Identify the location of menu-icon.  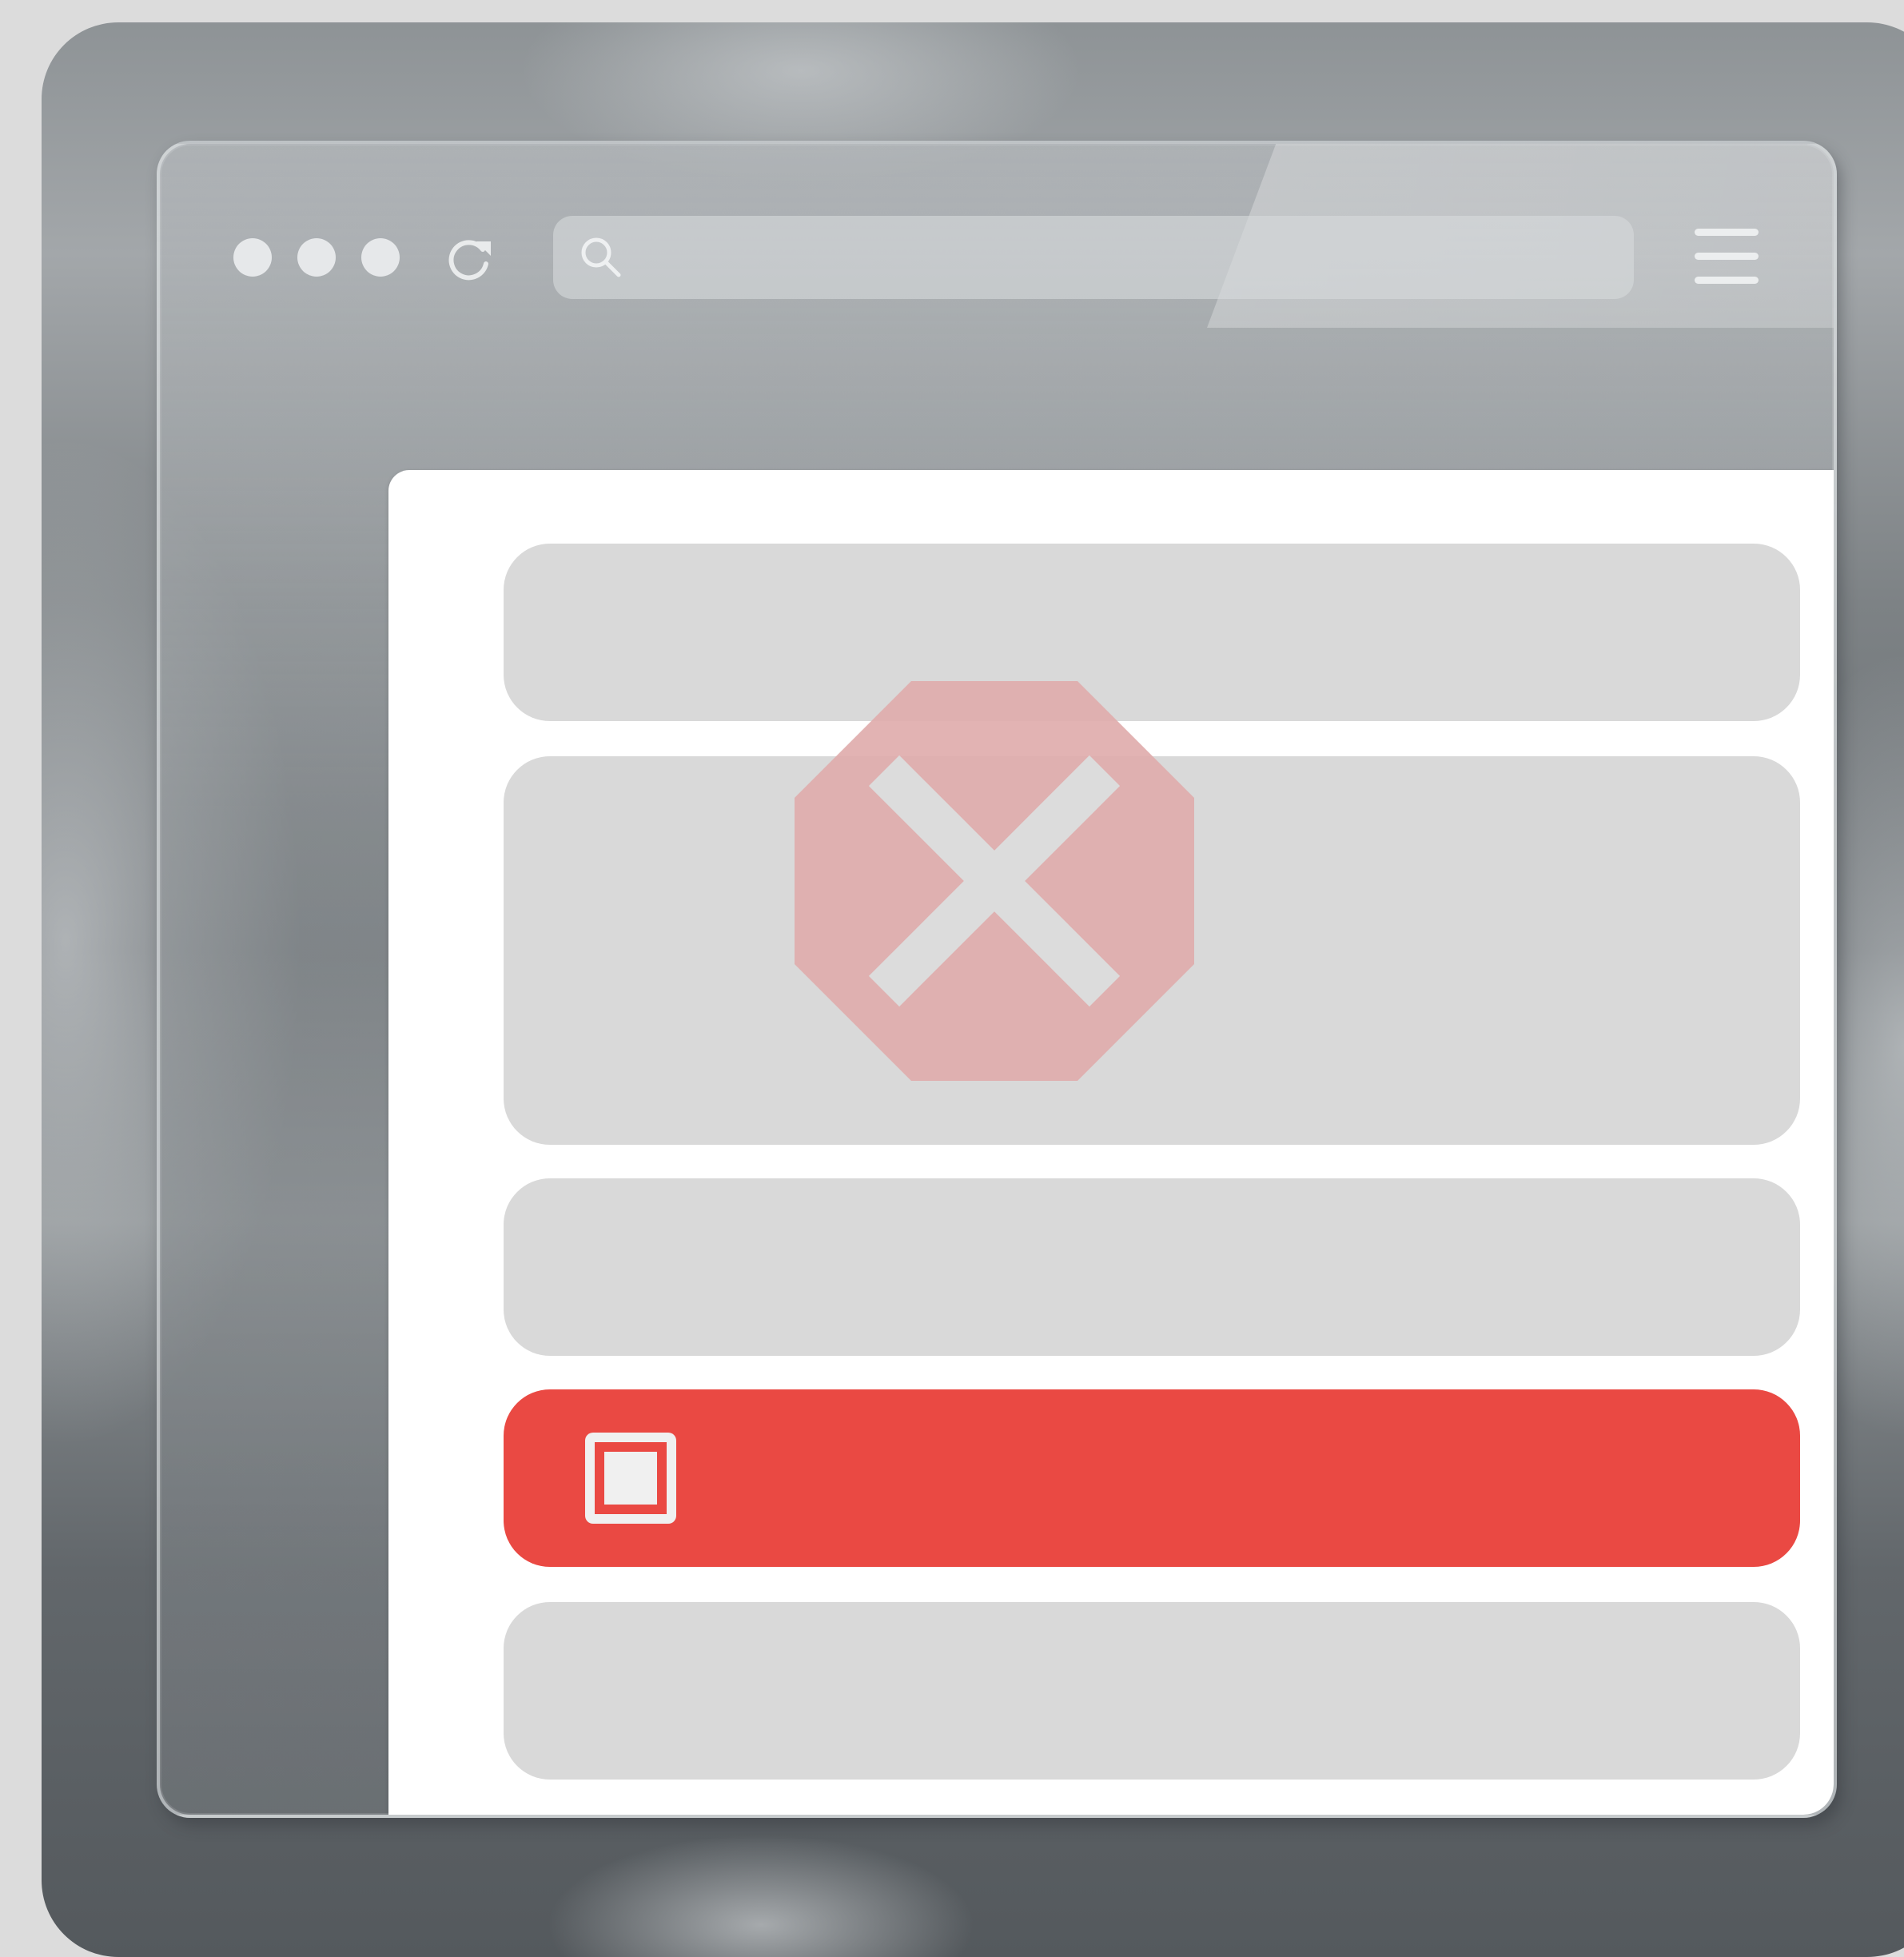
(1727, 257).